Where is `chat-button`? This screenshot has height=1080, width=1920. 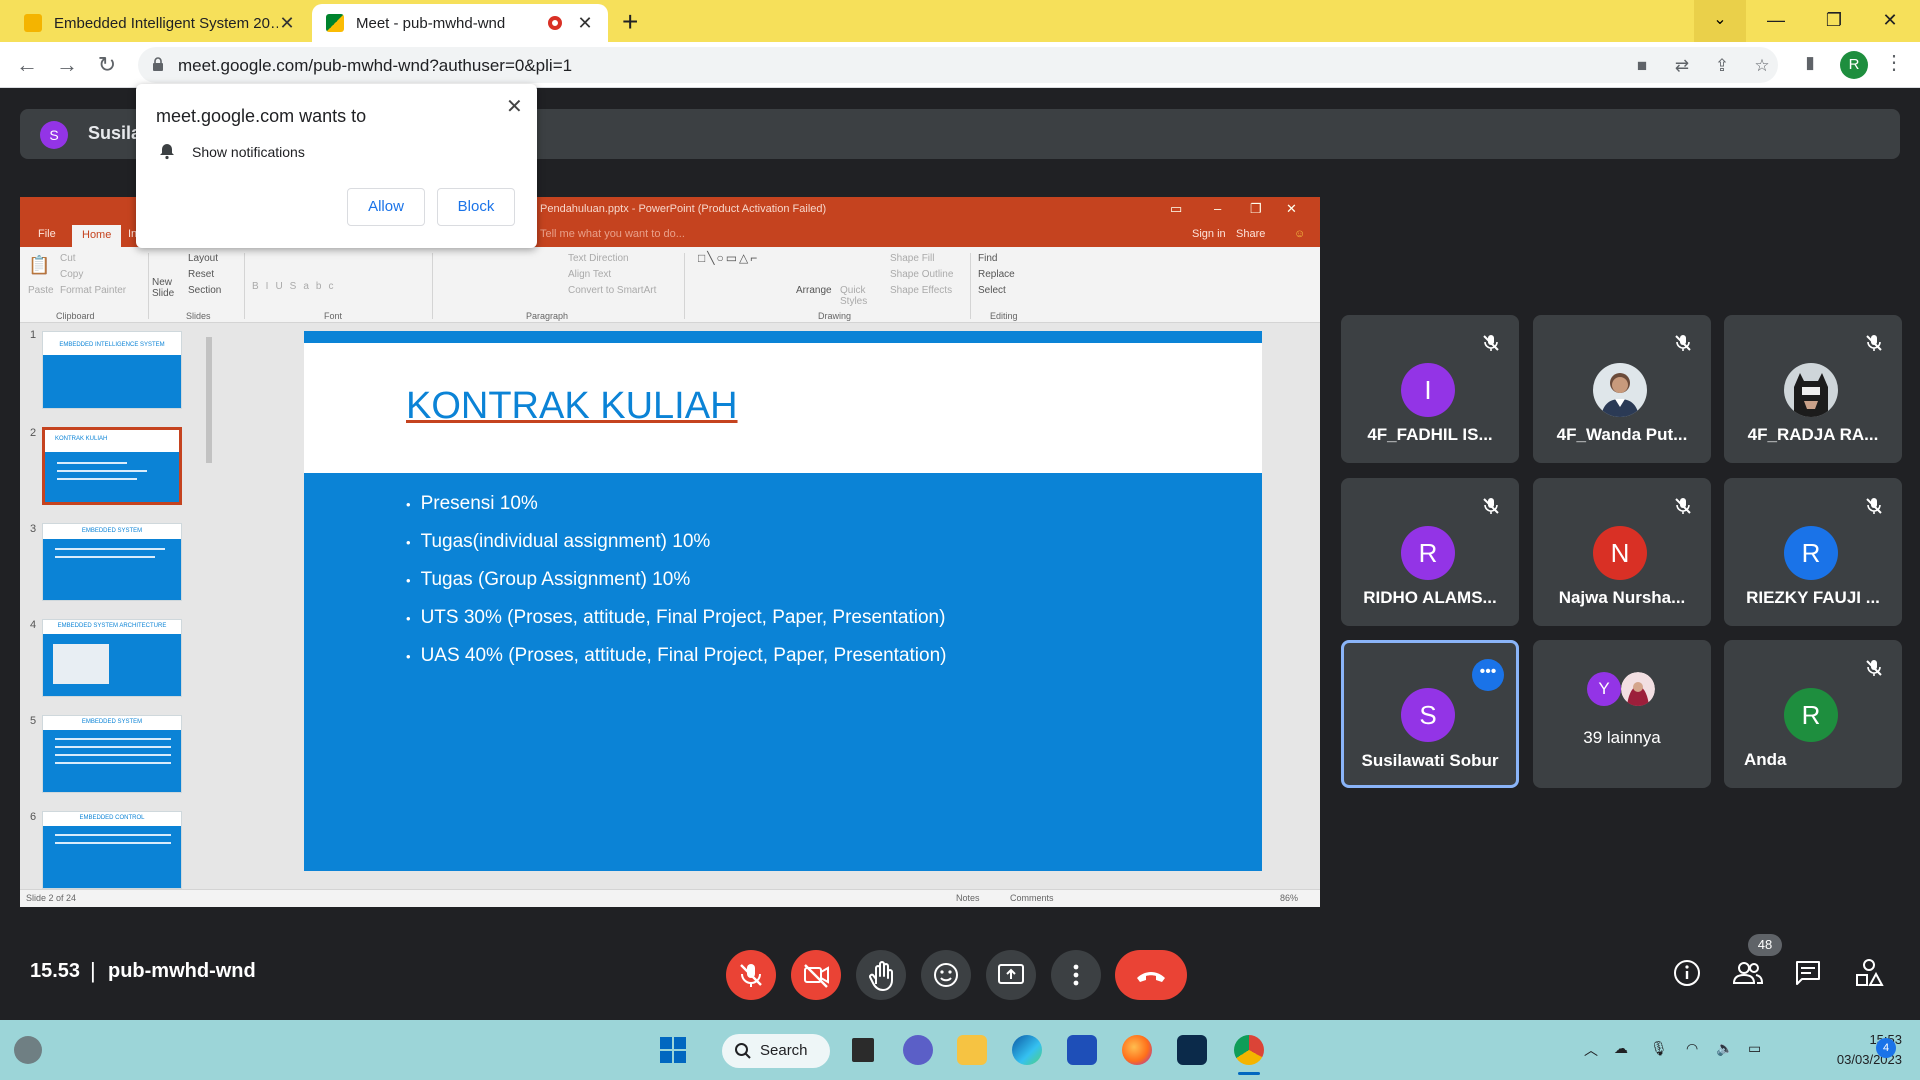 chat-button is located at coordinates (1808, 973).